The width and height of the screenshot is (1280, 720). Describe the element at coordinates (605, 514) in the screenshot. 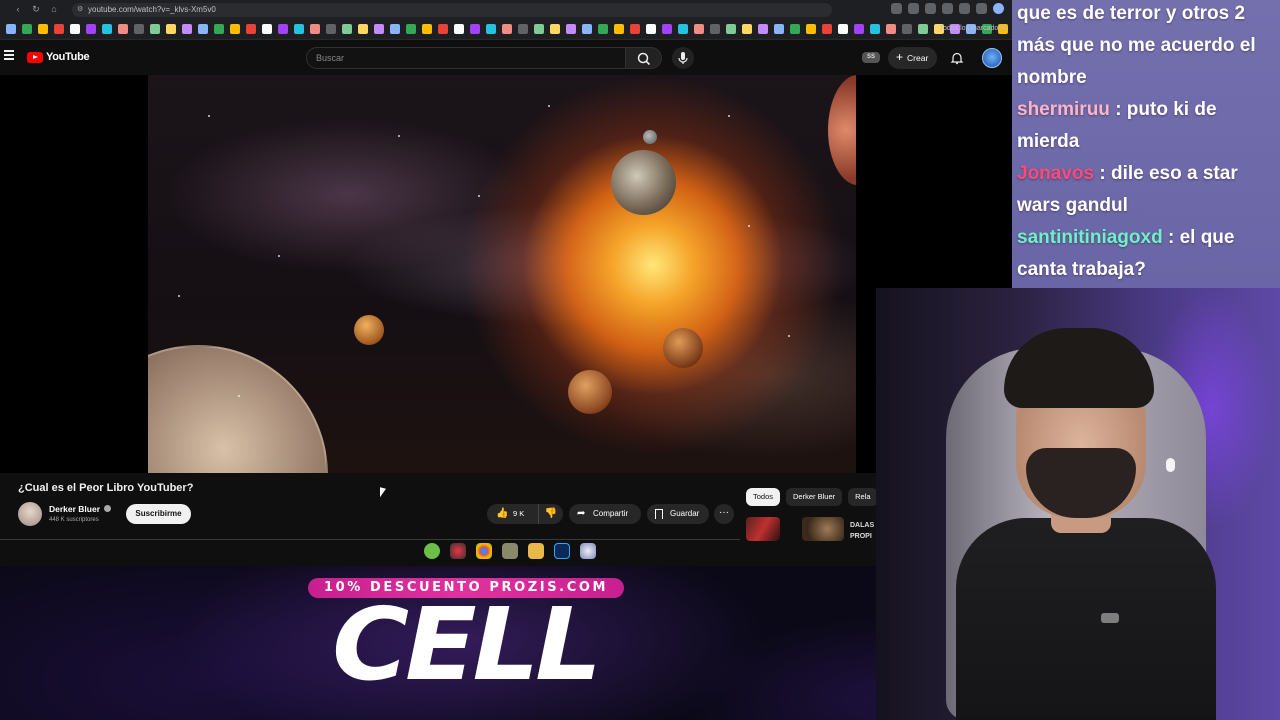

I see `share-button: ➦ Compartir` at that location.